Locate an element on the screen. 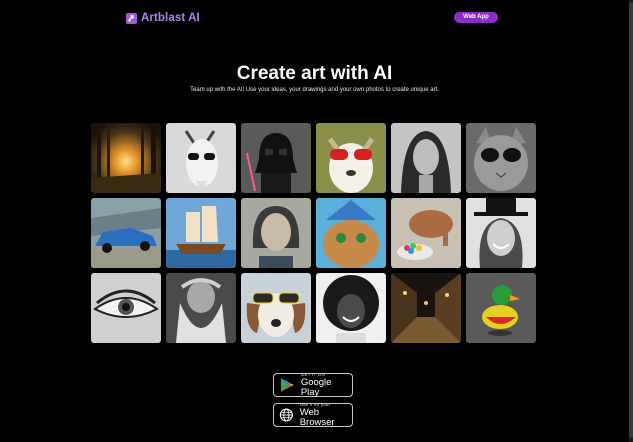  gallery-image-darth-vader is located at coordinates (276, 158).